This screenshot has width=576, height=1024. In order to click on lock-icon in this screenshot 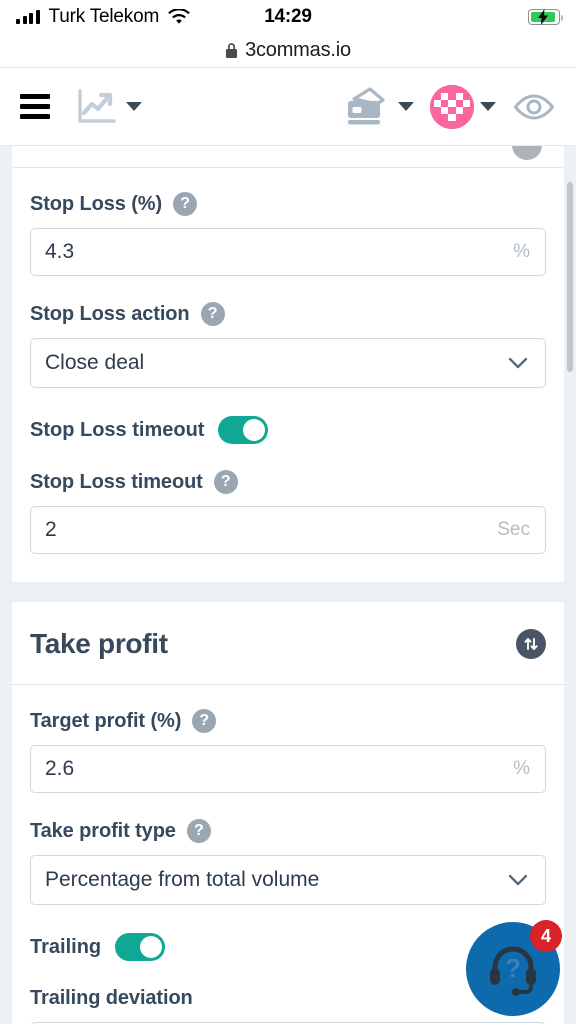, I will do `click(232, 50)`.